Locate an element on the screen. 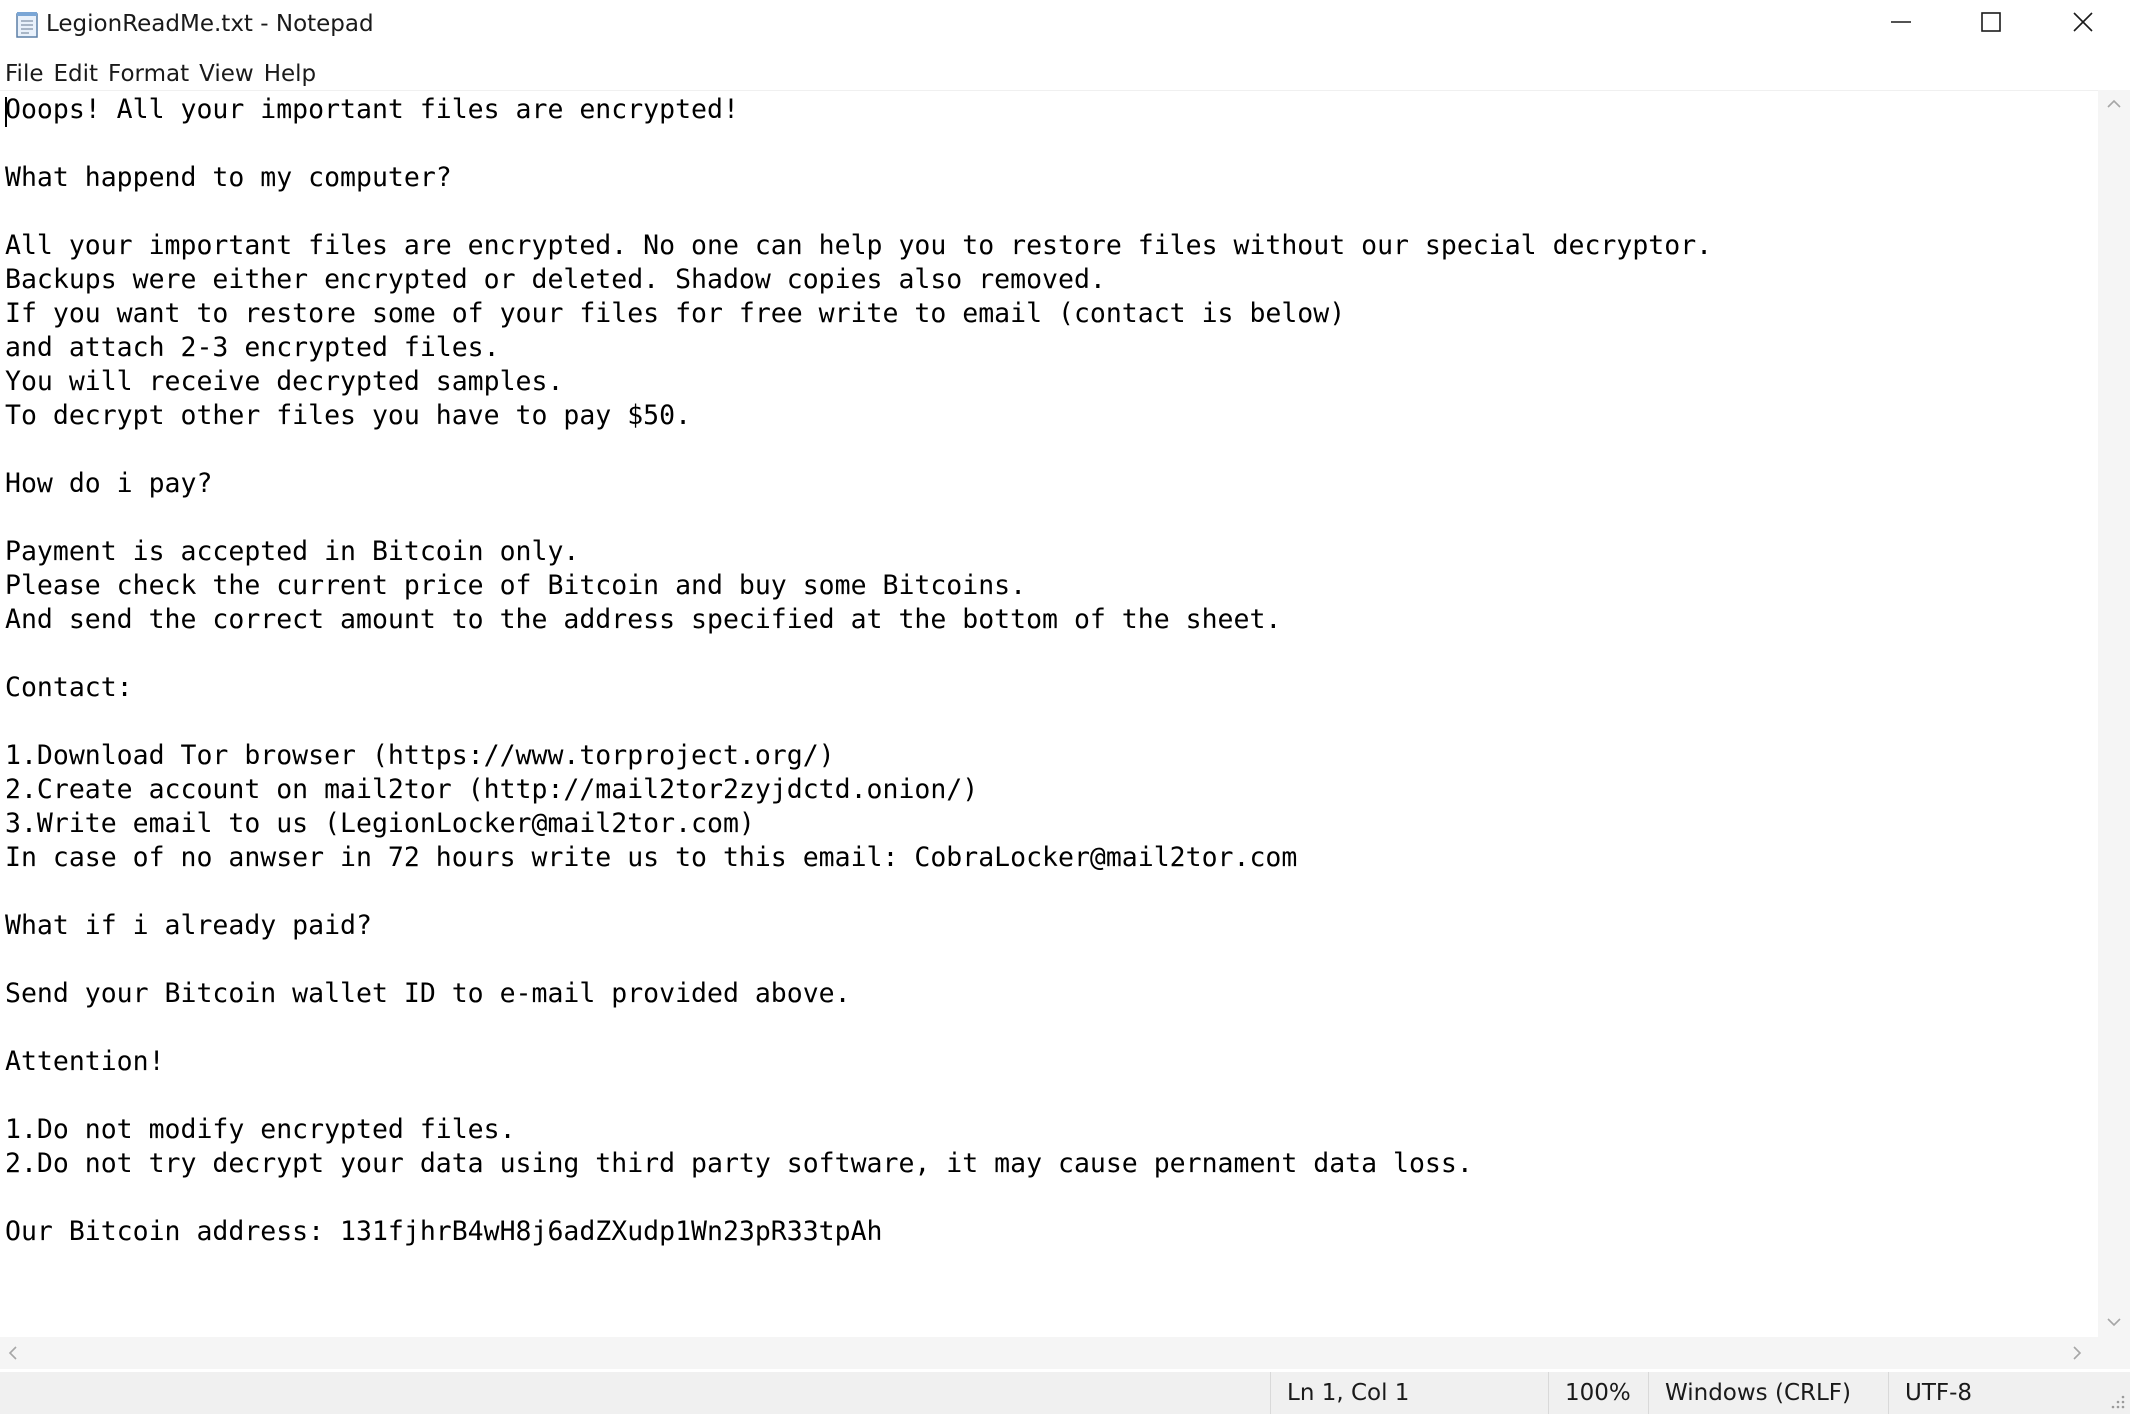 Image resolution: width=2130 pixels, height=1414 pixels. menu-view: View is located at coordinates (226, 74).